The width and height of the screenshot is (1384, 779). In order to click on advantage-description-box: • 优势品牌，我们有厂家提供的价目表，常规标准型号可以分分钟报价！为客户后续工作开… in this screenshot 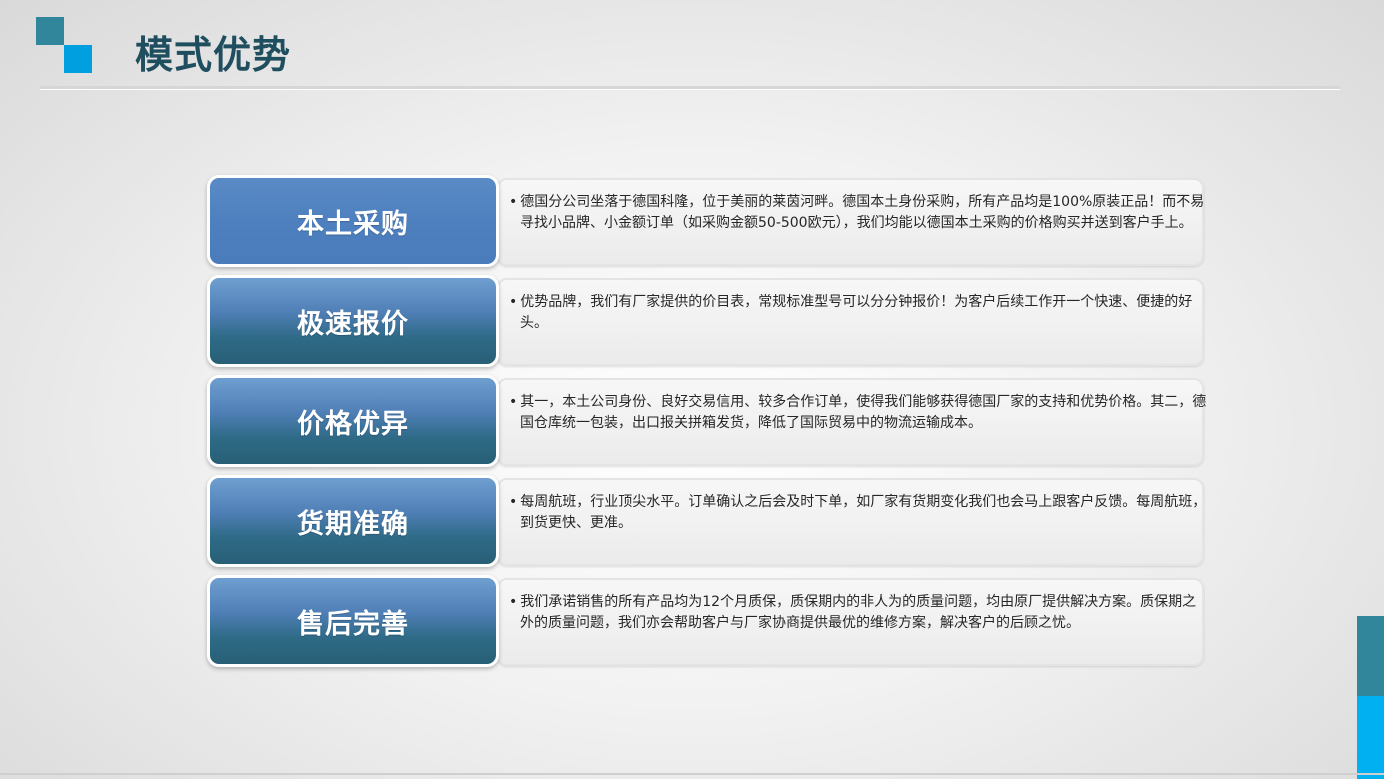, I will do `click(850, 322)`.